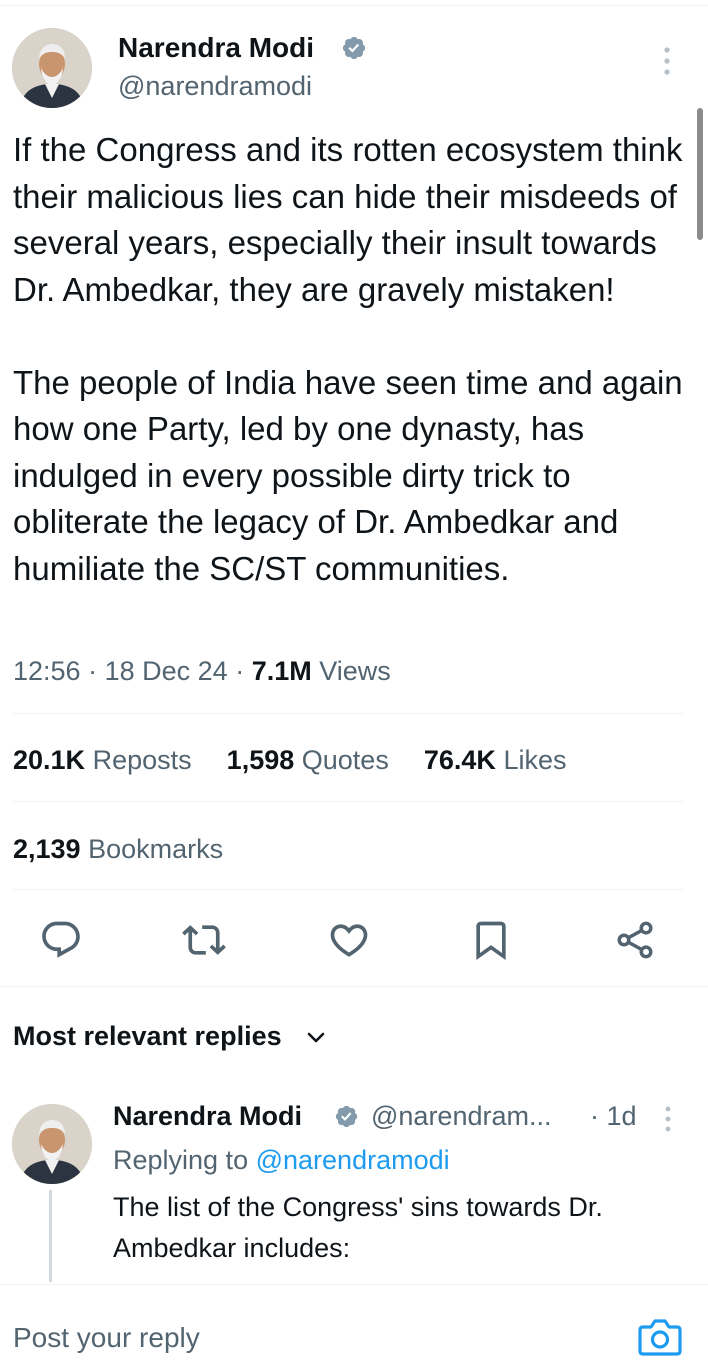  I want to click on like-button, so click(349, 940).